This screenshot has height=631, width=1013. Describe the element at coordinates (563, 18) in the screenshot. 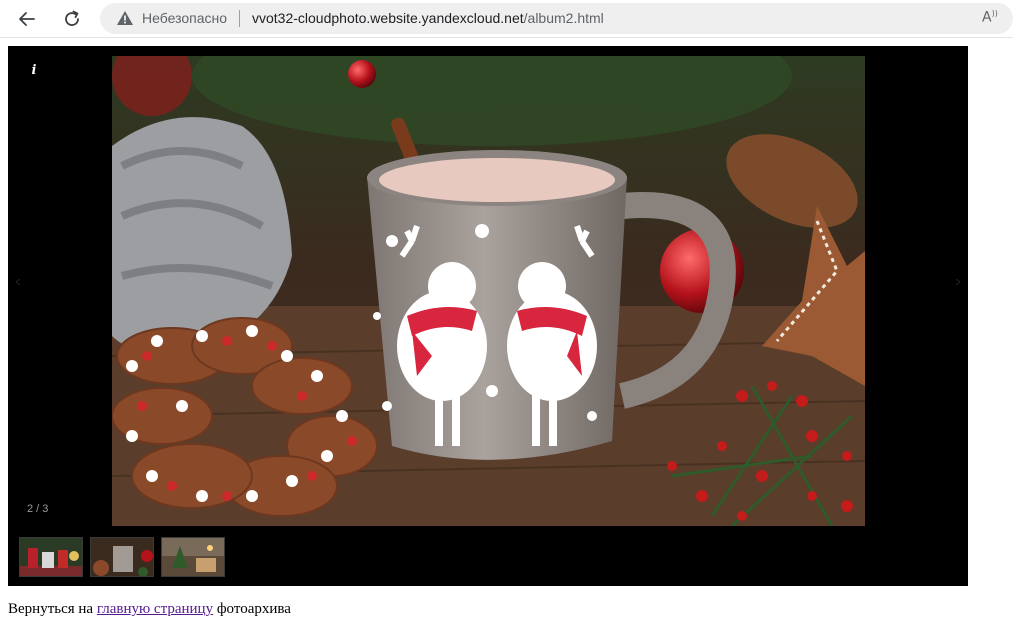

I see `url-path: /album2.html` at that location.